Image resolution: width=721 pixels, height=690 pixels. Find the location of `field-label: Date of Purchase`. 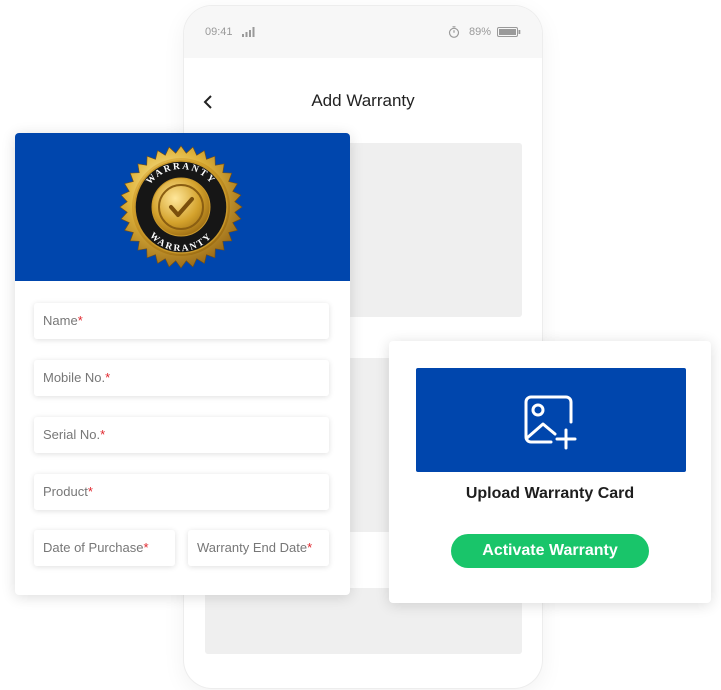

field-label: Date of Purchase is located at coordinates (93, 547).